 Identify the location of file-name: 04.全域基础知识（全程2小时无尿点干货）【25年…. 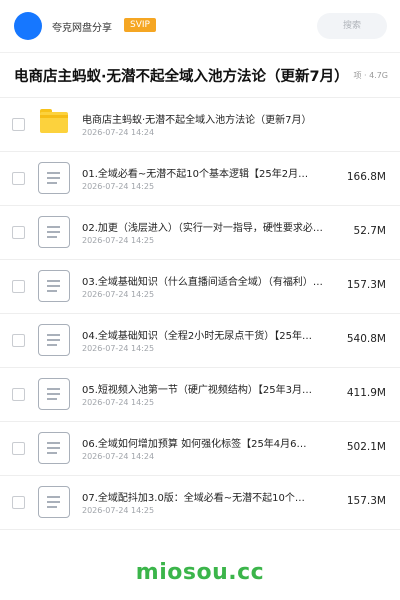
(197, 336).